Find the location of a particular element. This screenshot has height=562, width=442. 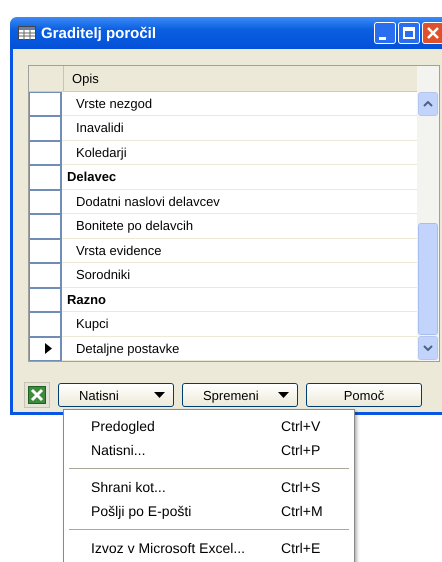

table-cell: Dodatni naslovi delavcev is located at coordinates (239, 202).